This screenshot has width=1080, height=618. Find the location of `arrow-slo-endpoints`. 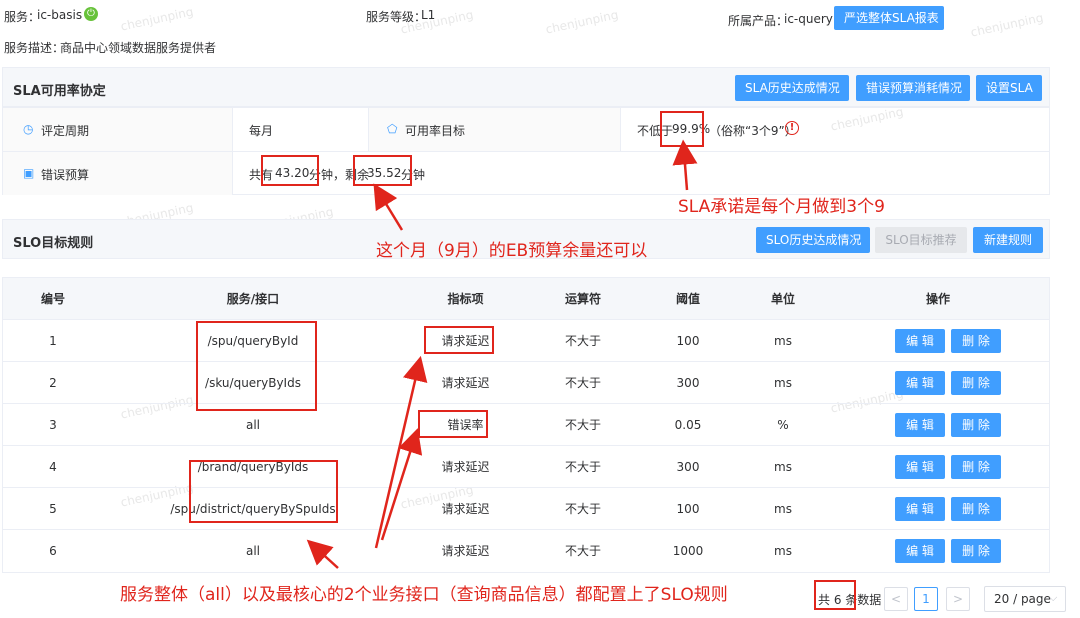

arrow-slo-endpoints is located at coordinates (322, 554).